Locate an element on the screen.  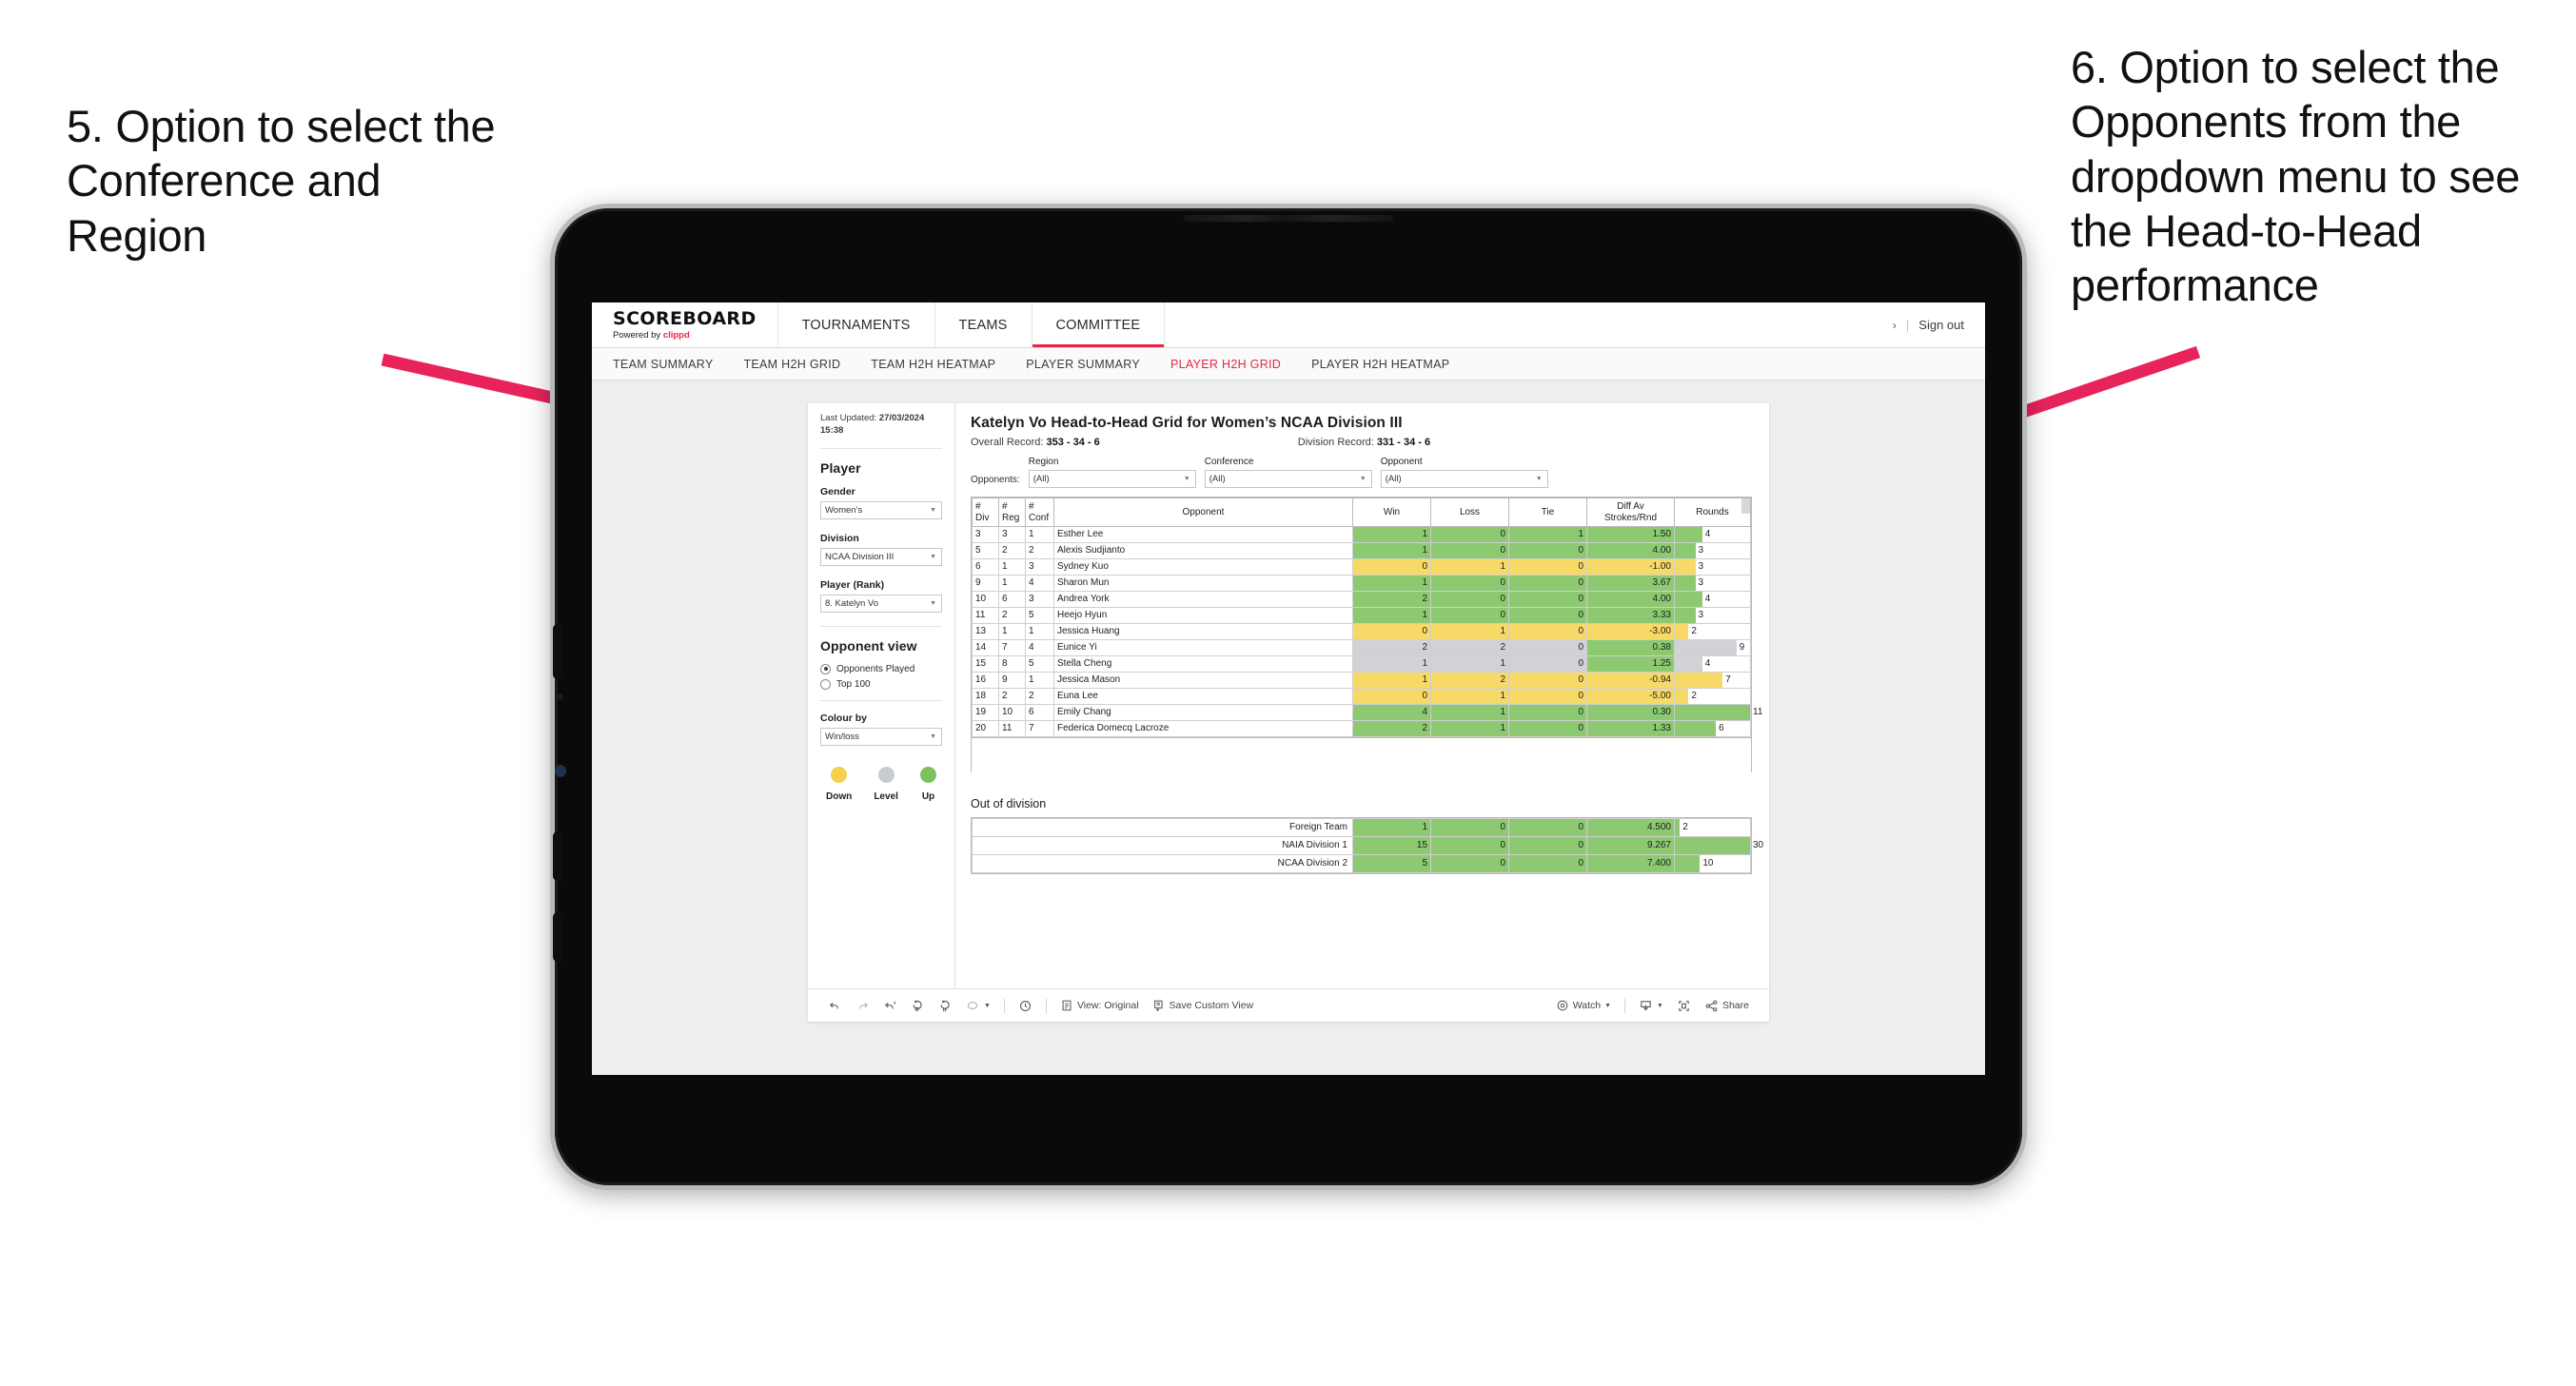
th-conf-line2: Conf is located at coordinates (1039, 517).